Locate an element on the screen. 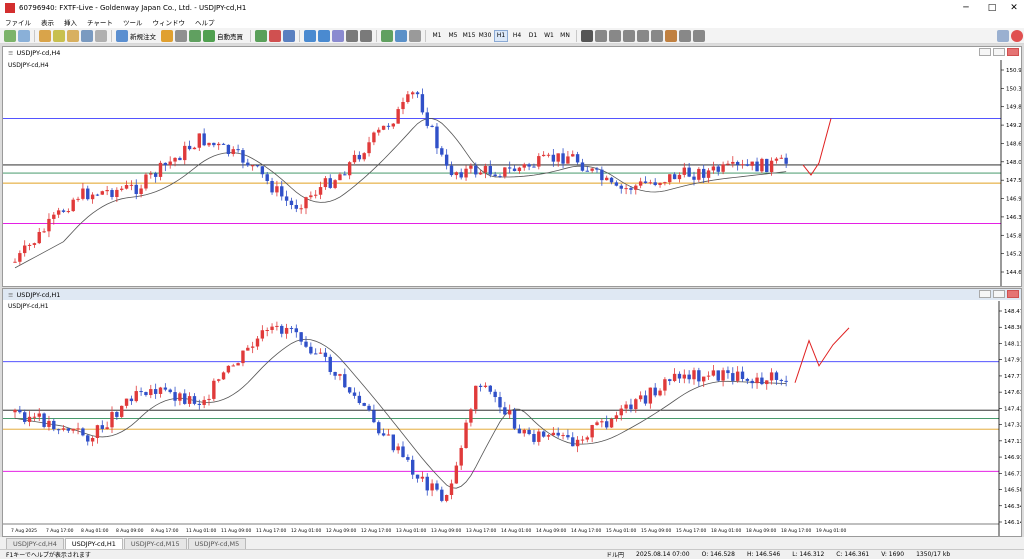  chart-h1-minimize-button is located at coordinates (985, 294).